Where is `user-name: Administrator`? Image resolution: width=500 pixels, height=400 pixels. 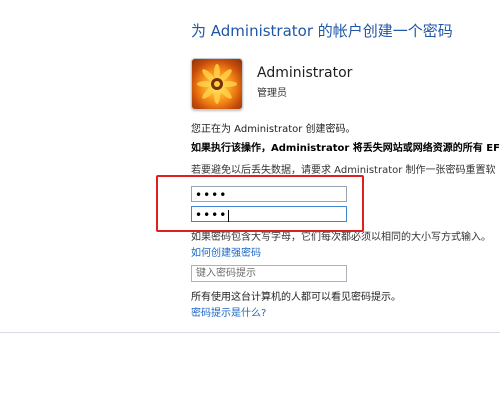 user-name: Administrator is located at coordinates (305, 73).